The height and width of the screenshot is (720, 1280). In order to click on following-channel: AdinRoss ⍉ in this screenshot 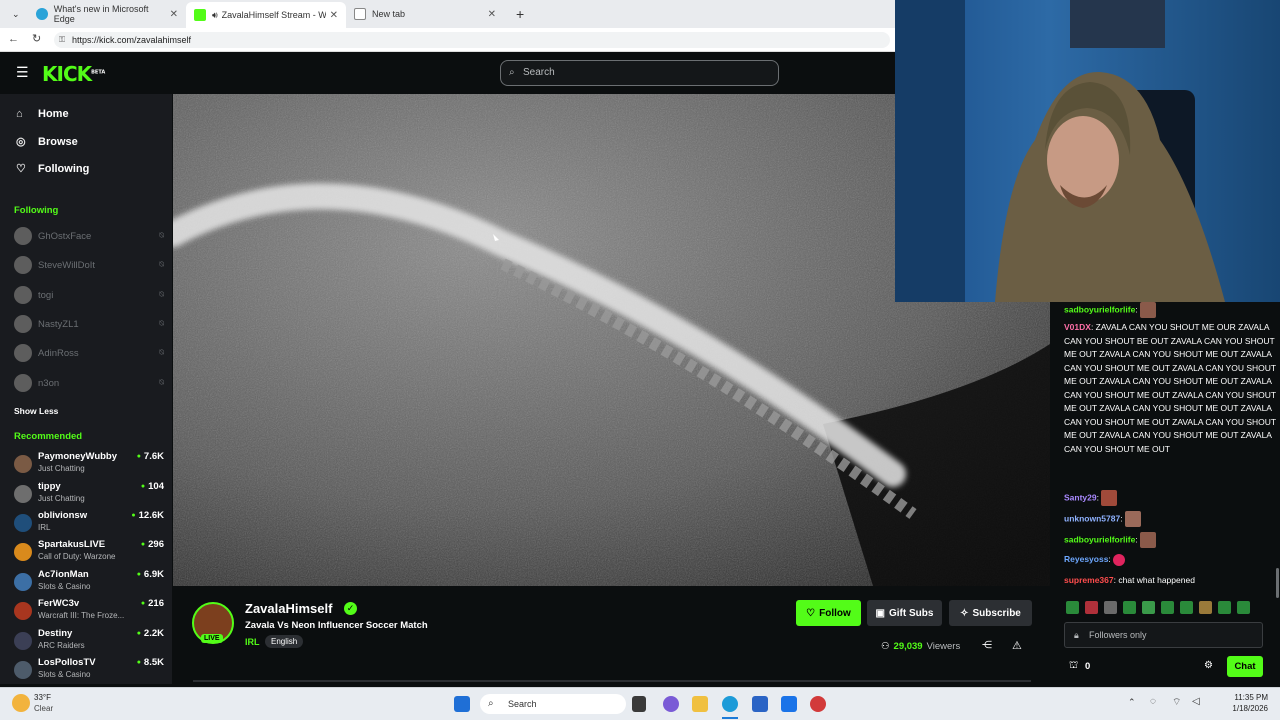, I will do `click(89, 353)`.